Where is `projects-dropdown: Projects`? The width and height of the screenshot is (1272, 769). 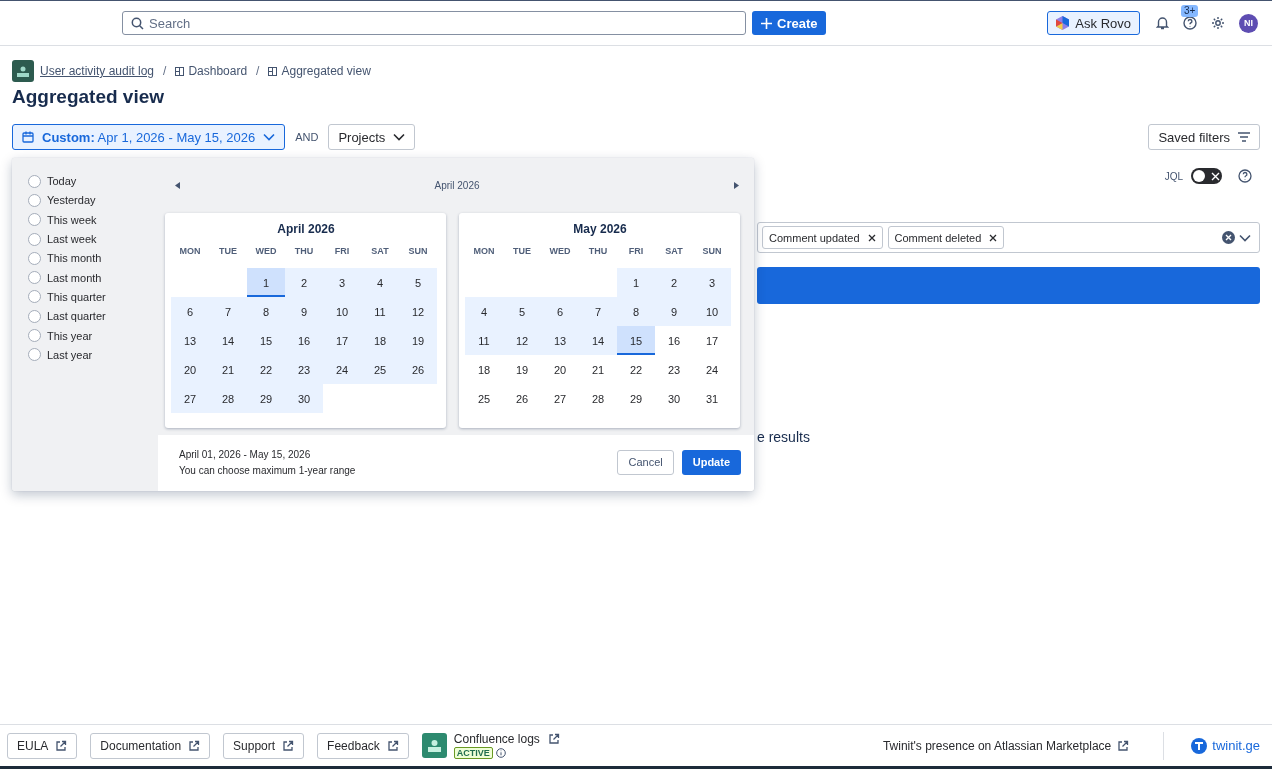
projects-dropdown: Projects is located at coordinates (372, 137).